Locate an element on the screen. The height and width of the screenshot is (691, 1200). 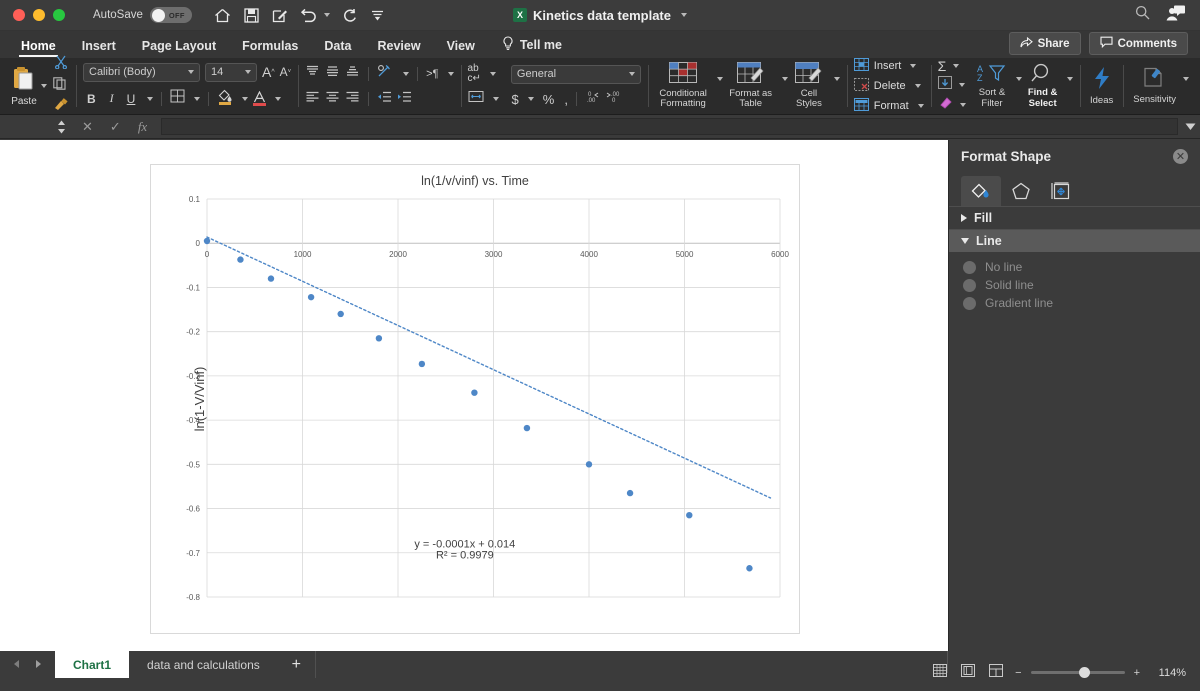
comments-button: Comments is located at coordinates (1138, 43).